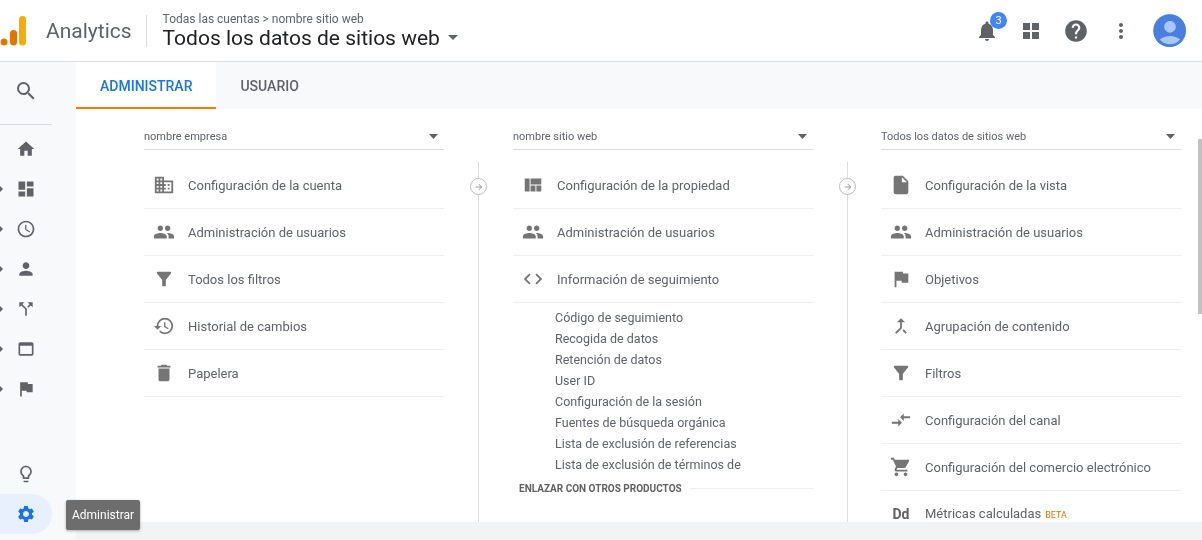 The width and height of the screenshot is (1202, 540). What do you see at coordinates (294, 373) in the screenshot?
I see `admin-menu-item: Papelera` at bounding box center [294, 373].